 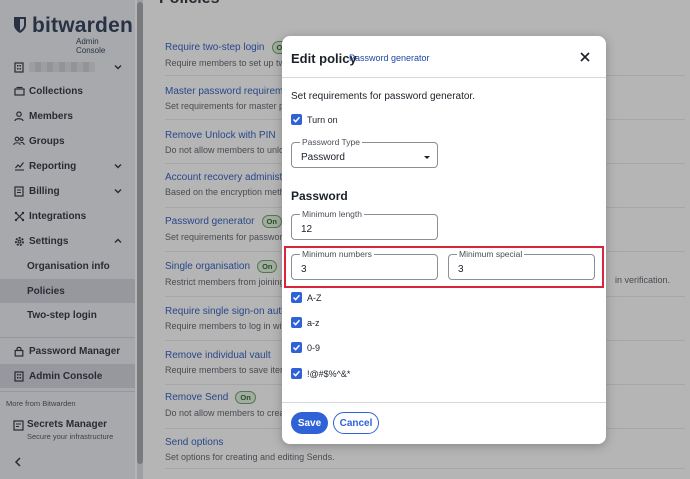 I want to click on checkbox-label: !@#$%^&*, so click(x=329, y=373).